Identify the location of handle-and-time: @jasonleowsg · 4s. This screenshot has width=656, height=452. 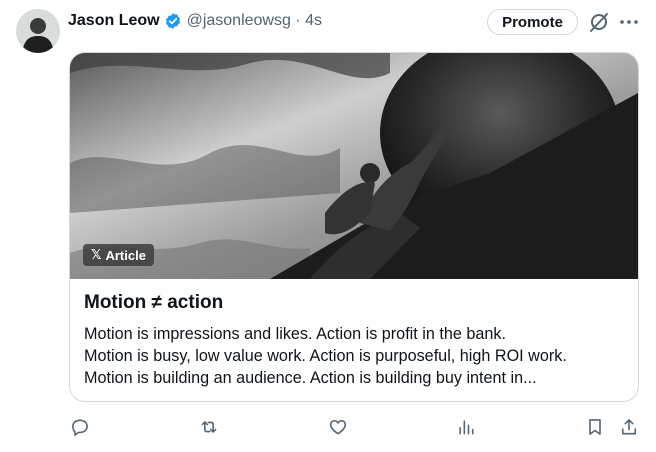
(254, 21).